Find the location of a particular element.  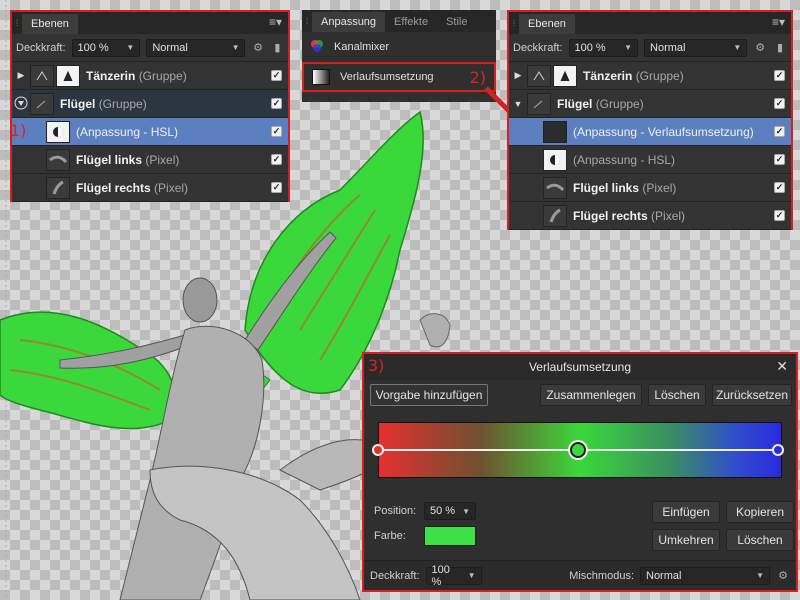

insert-button: Einfügen is located at coordinates (686, 512).